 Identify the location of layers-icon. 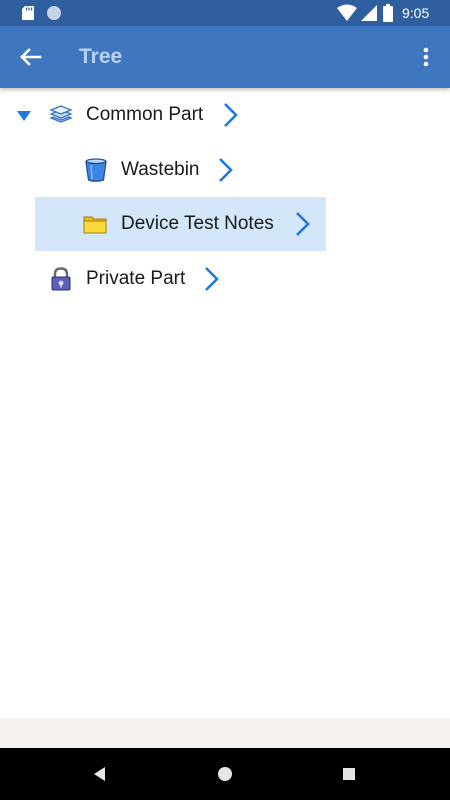
(61, 114).